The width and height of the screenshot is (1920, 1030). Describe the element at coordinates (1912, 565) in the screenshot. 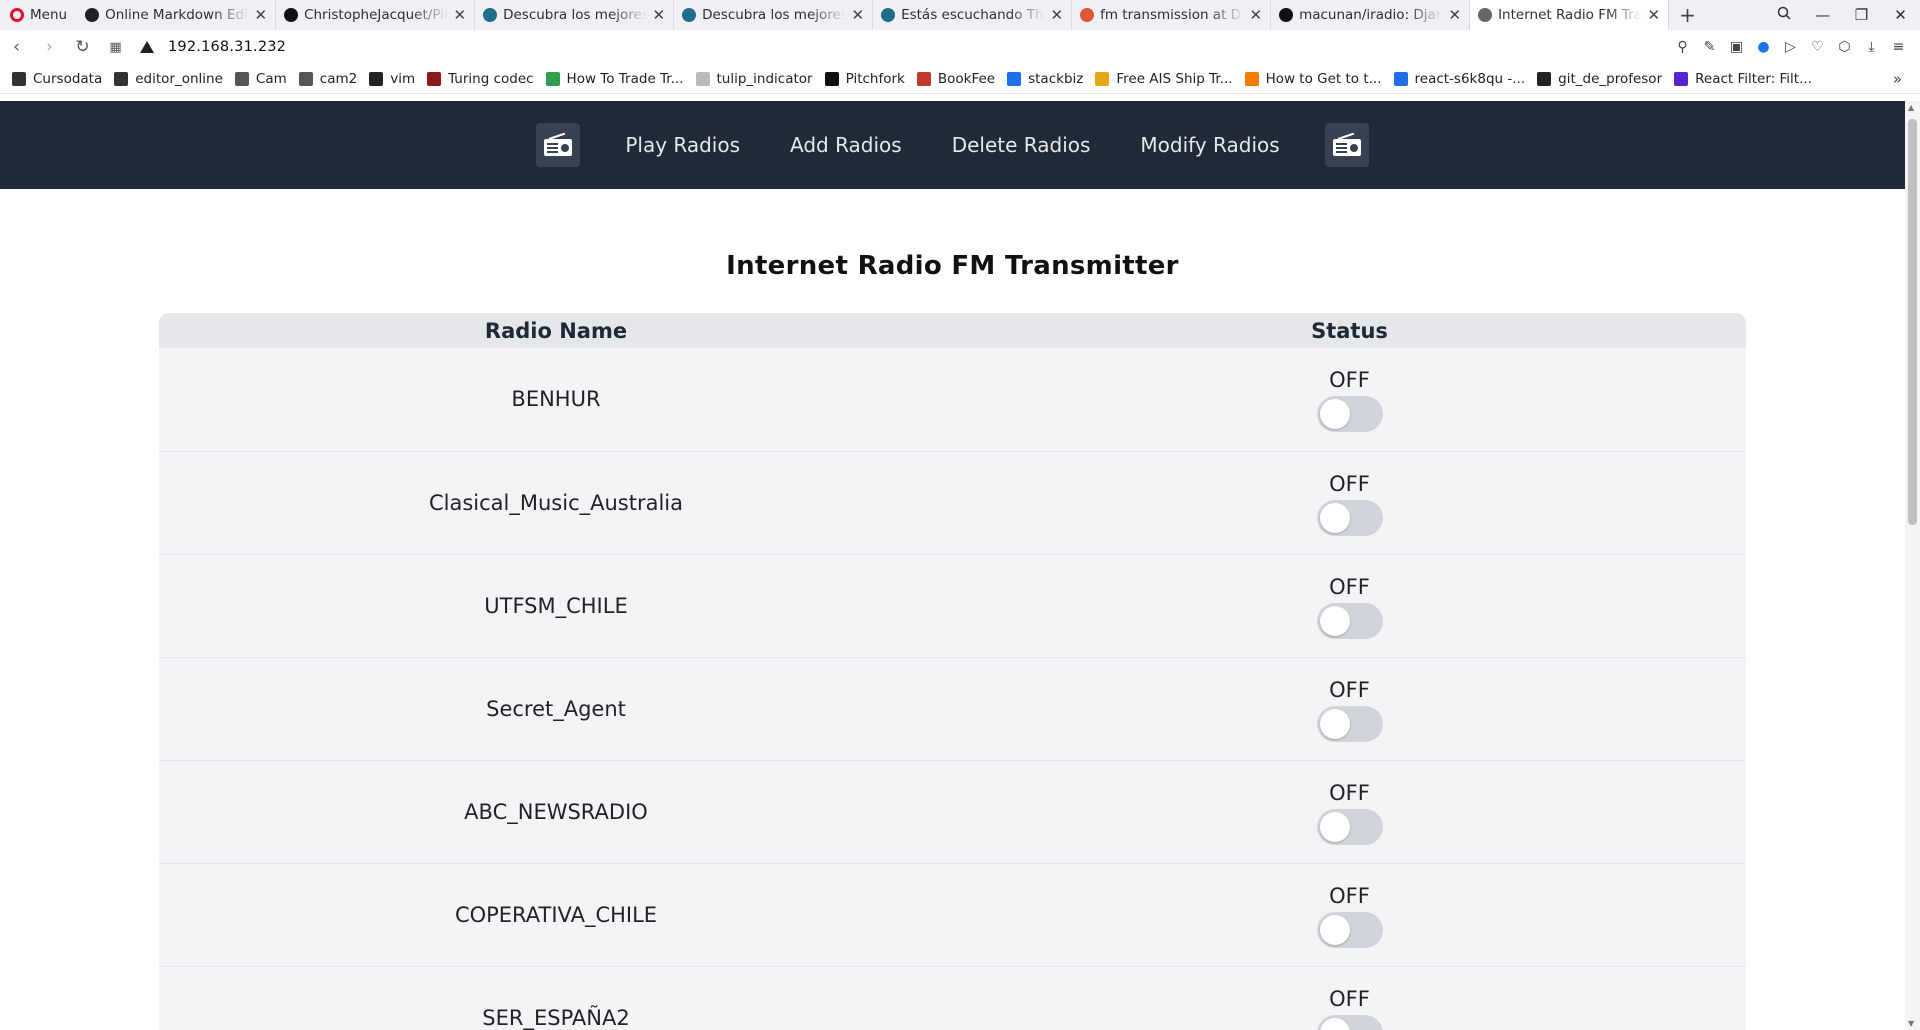

I see `page-scrollbar: ▲ ▼` at that location.